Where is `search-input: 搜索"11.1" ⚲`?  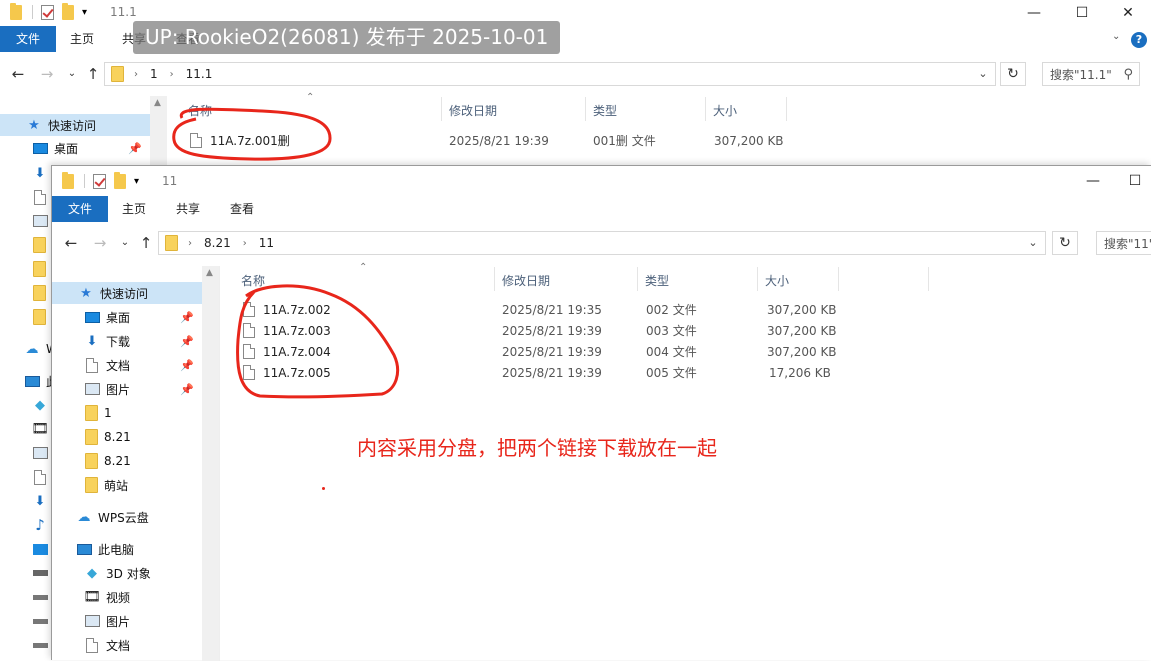
search-input: 搜索"11.1" ⚲ is located at coordinates (1091, 74).